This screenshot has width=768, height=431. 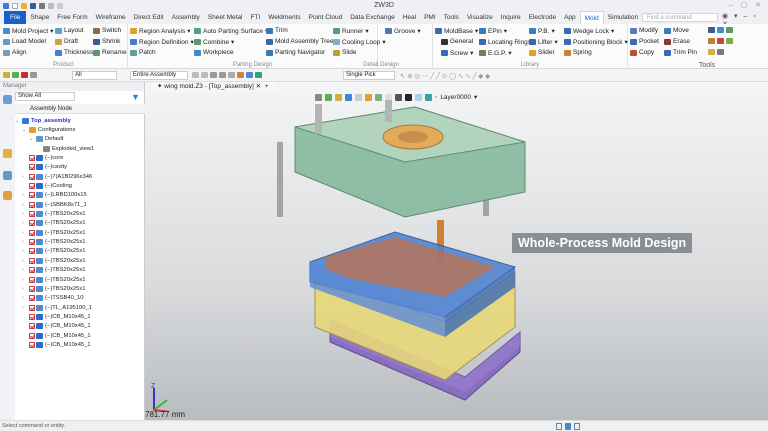 I want to click on tree-node: › (−)TSSB40_10, so click(x=54, y=298).